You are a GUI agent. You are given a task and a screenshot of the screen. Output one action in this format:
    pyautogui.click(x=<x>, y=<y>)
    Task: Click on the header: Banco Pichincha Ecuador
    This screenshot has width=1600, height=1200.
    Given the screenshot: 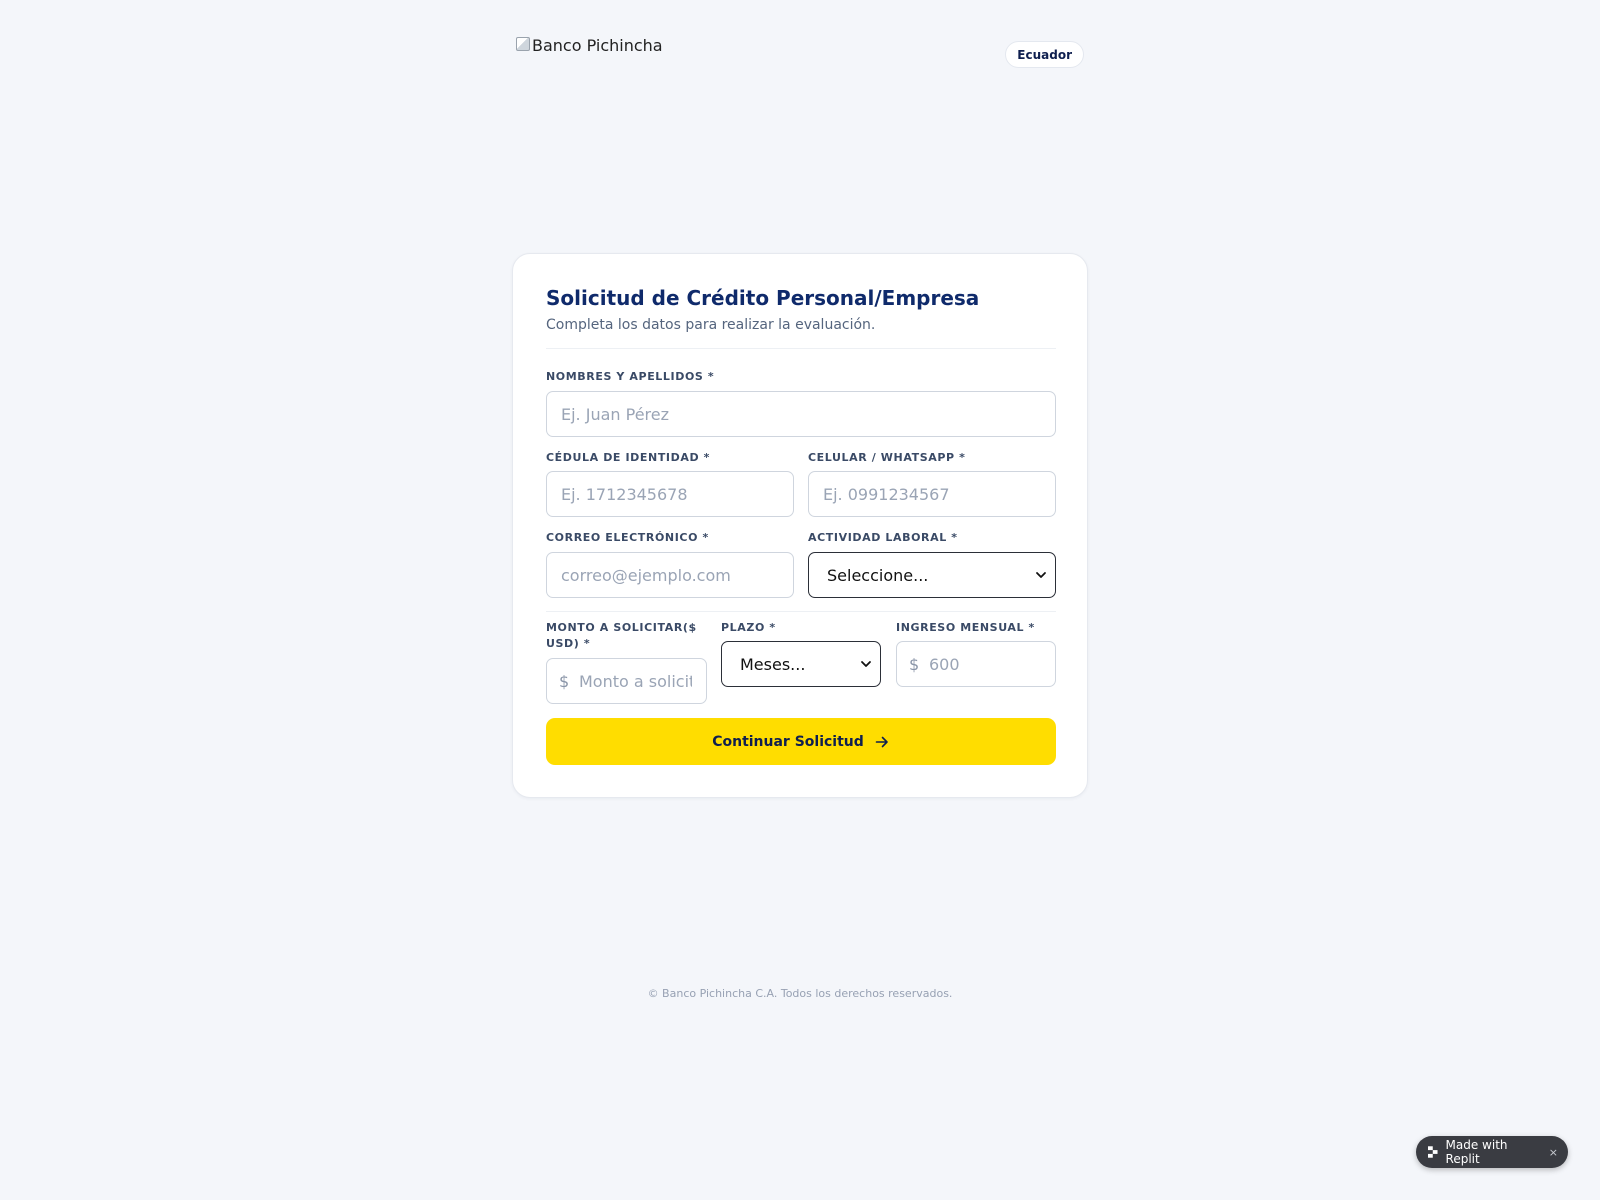 What is the action you would take?
    pyautogui.click(x=800, y=54)
    